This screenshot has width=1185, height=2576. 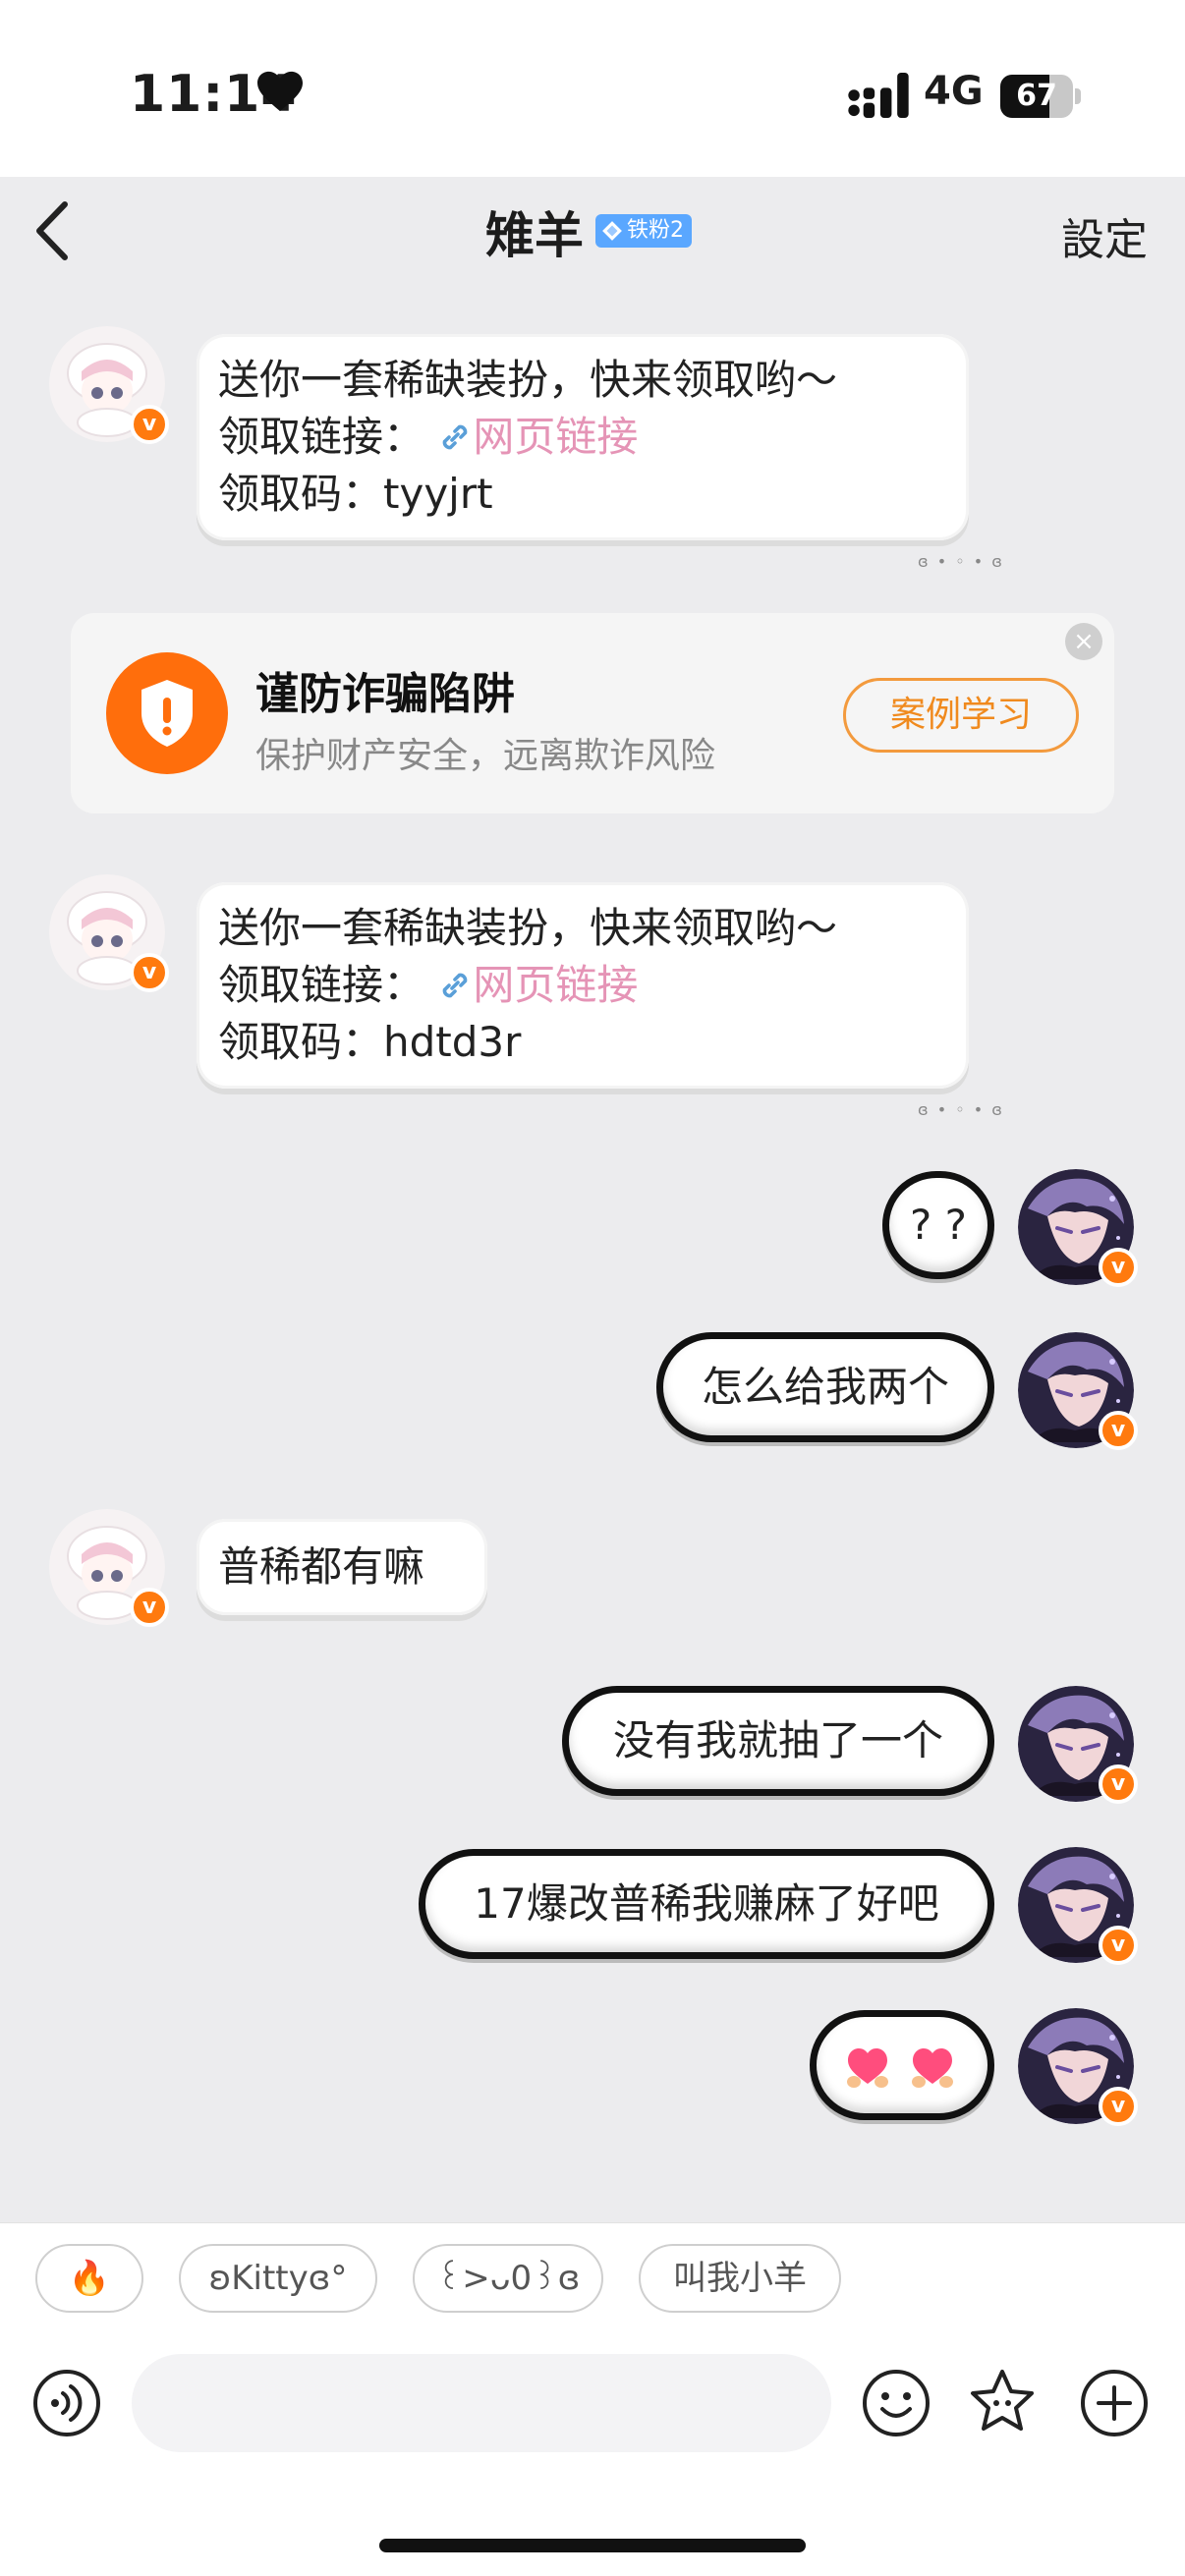 What do you see at coordinates (1115, 2403) in the screenshot?
I see `plus-circle-icon` at bounding box center [1115, 2403].